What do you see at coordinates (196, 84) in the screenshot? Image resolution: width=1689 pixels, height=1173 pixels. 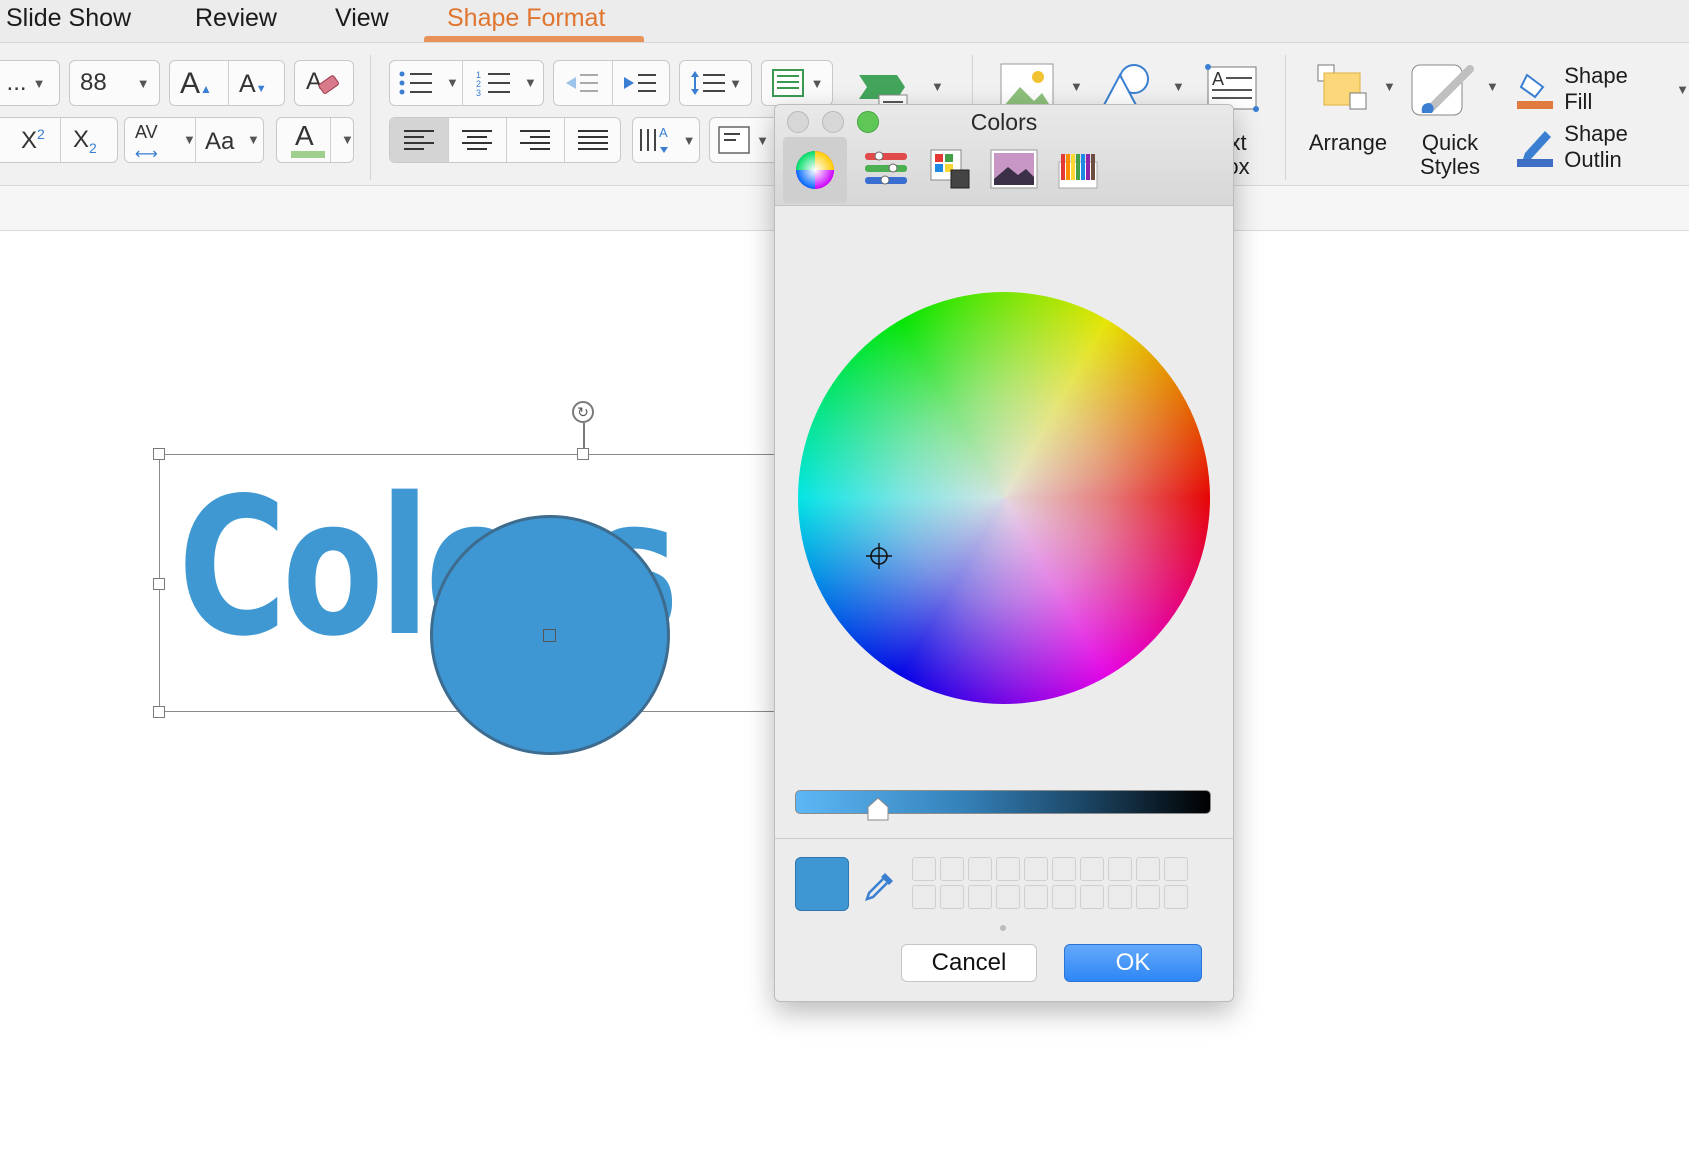 I see `grow-font-button: A▲` at bounding box center [196, 84].